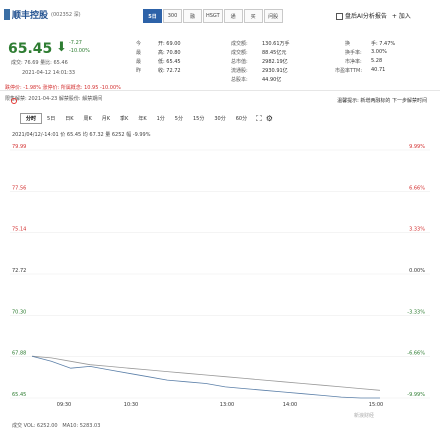  I want to click on tab-15min: 15分, so click(198, 118).